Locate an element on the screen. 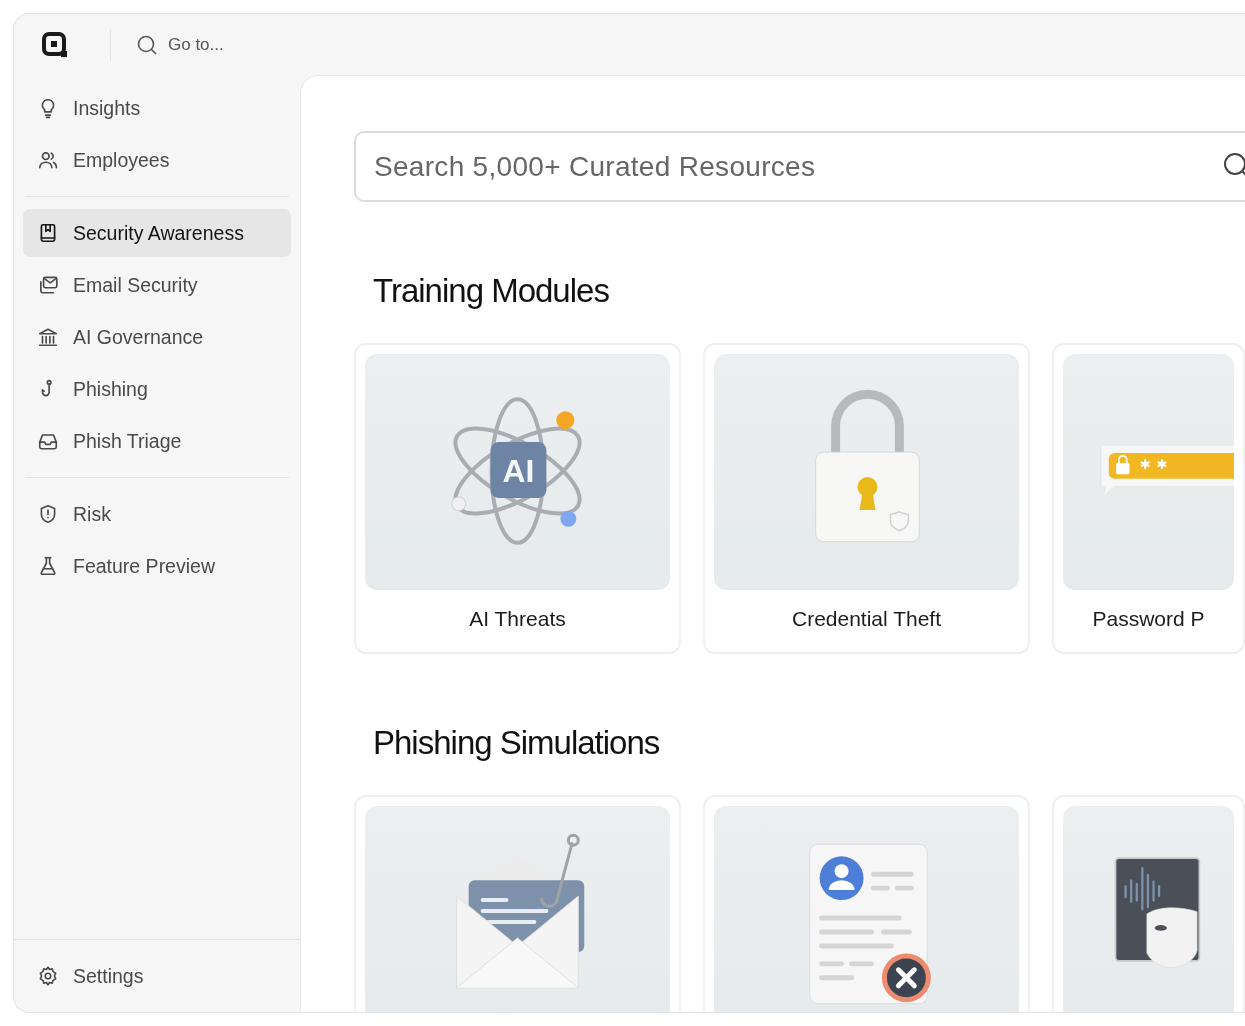  sidebar-item: AI Governance is located at coordinates (157, 337).